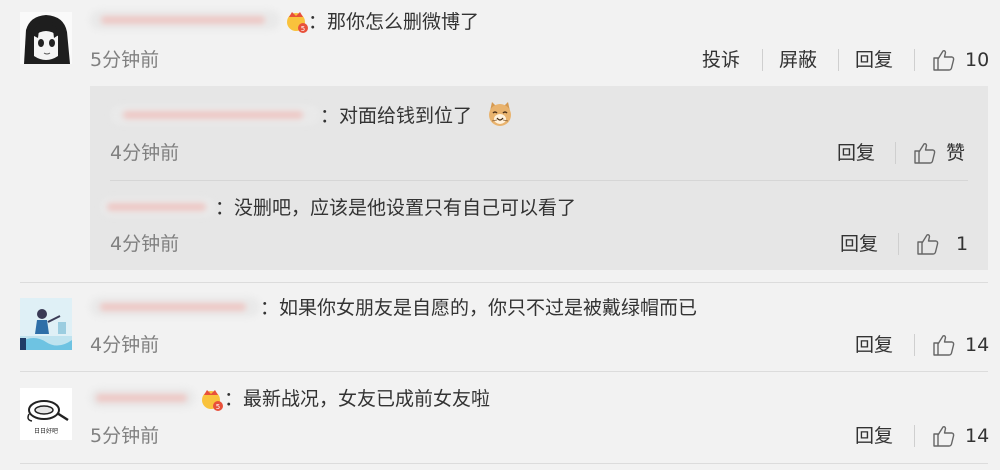 This screenshot has height=470, width=1000. Describe the element at coordinates (396, 116) in the screenshot. I see `reply-text: ：对面给钱到位了` at that location.